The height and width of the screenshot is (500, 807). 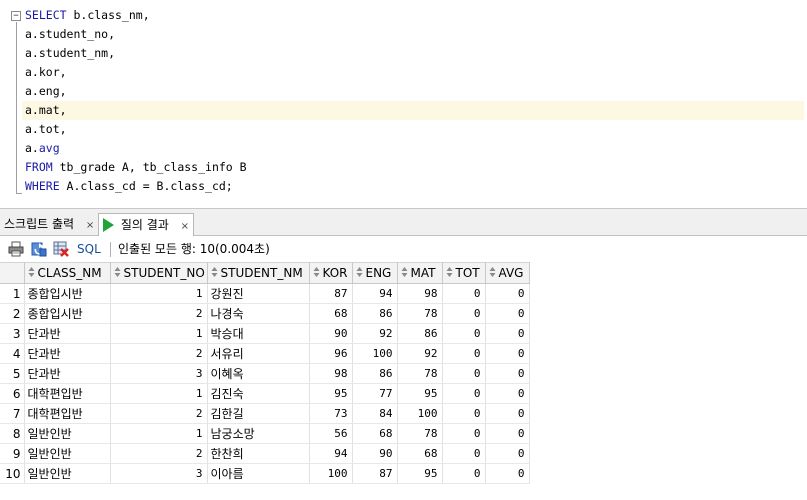 What do you see at coordinates (416, 34) in the screenshot?
I see `code-line: a.student_no,` at bounding box center [416, 34].